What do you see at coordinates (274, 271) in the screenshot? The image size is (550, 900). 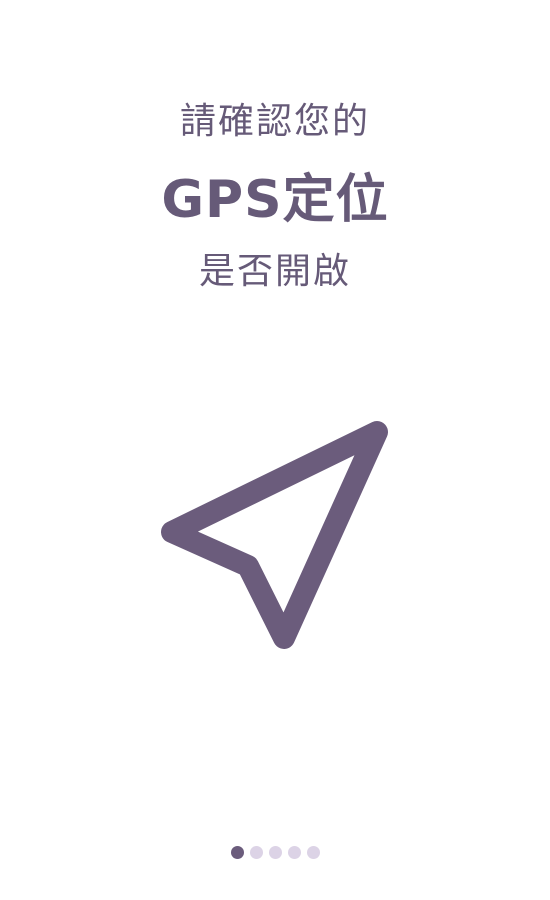 I see `prompt-line-3: 是否開啟` at bounding box center [274, 271].